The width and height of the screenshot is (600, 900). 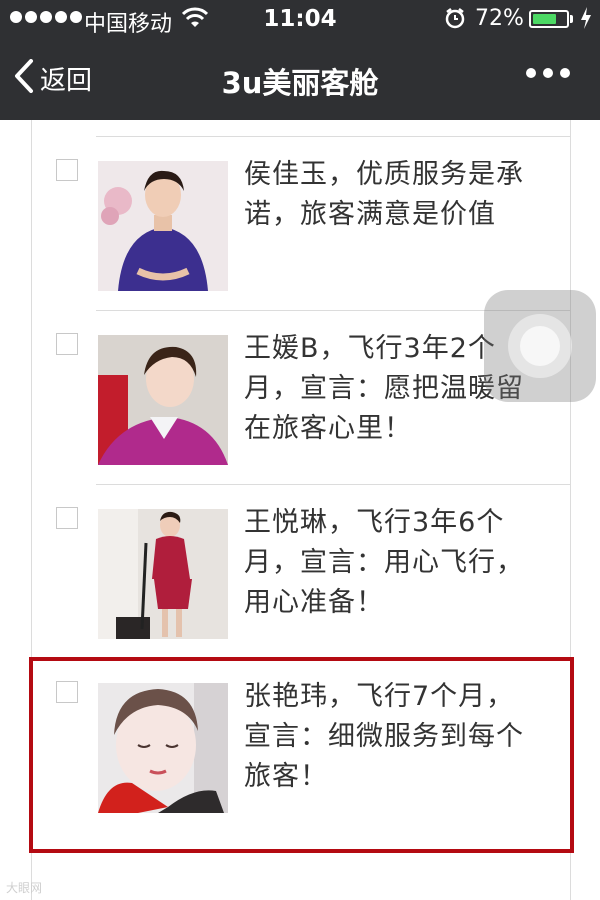 I want to click on battery-level-fill, so click(x=544, y=19).